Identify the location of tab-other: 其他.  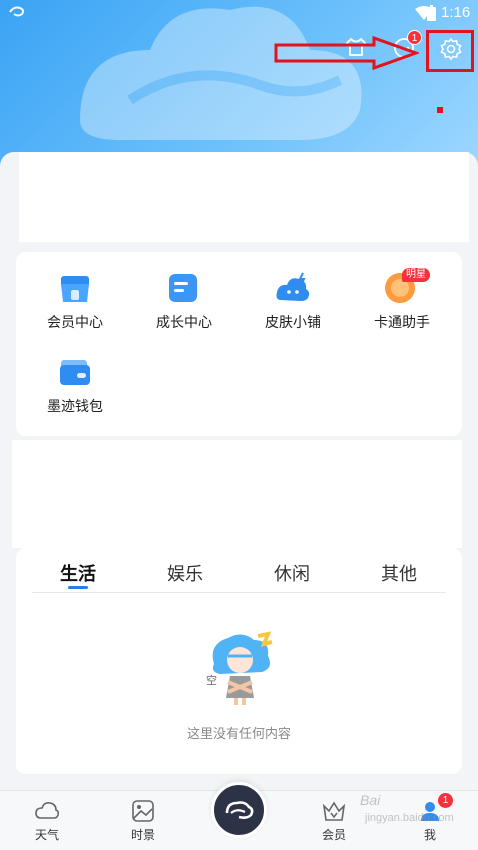
(399, 573).